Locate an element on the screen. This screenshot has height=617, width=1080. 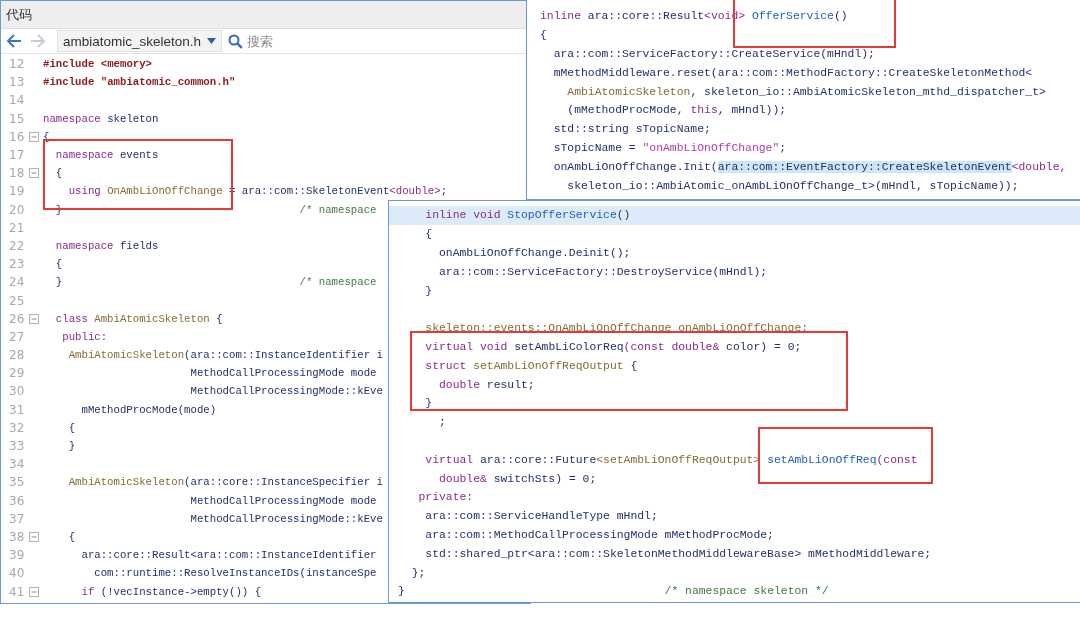
code-line: std::shared_ptr<ara::com::SkeletonMethodMiddlewareBase> mMethodMiddleware; is located at coordinates (678, 553).